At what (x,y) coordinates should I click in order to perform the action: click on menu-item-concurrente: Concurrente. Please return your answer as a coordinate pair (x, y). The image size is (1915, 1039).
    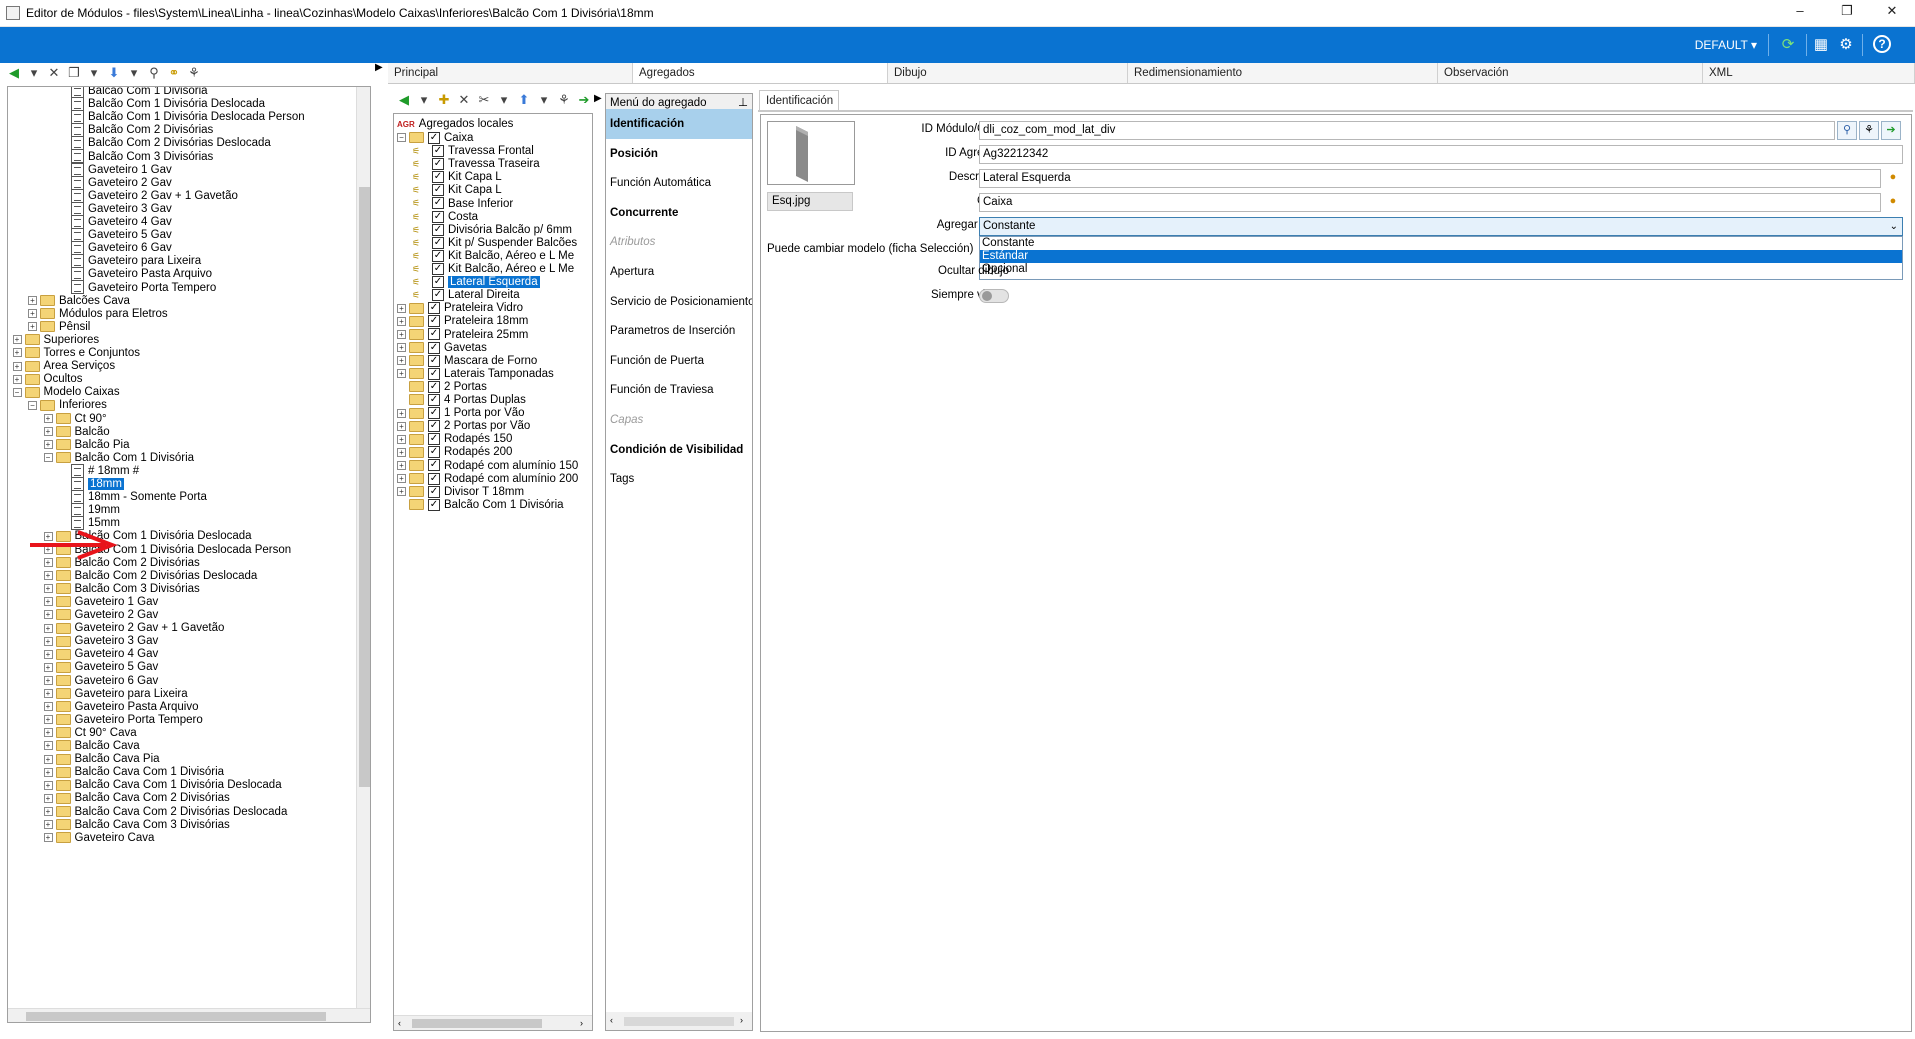
    Looking at the image, I should click on (679, 213).